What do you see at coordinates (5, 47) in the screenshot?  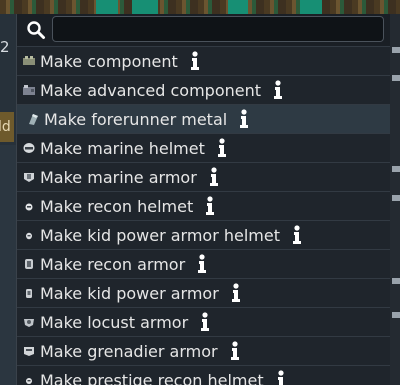 I see `left-panel-number: 2` at bounding box center [5, 47].